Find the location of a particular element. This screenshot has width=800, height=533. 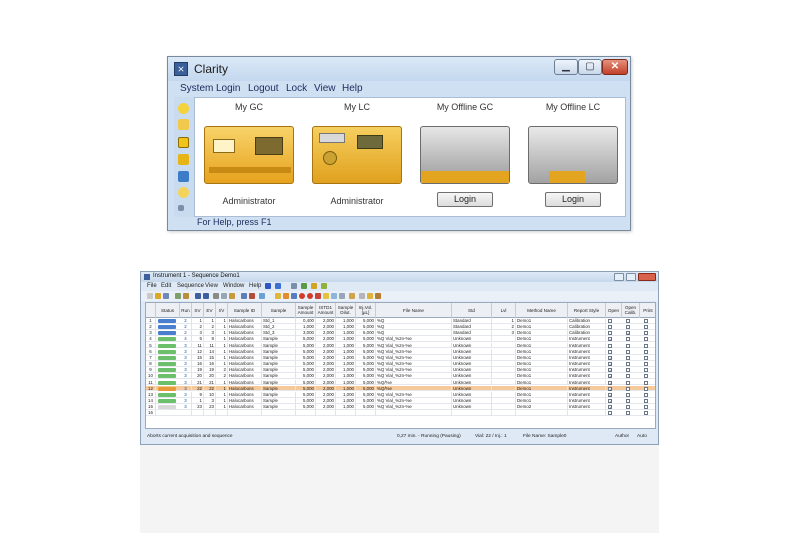

sequence-close-button is located at coordinates (647, 277).